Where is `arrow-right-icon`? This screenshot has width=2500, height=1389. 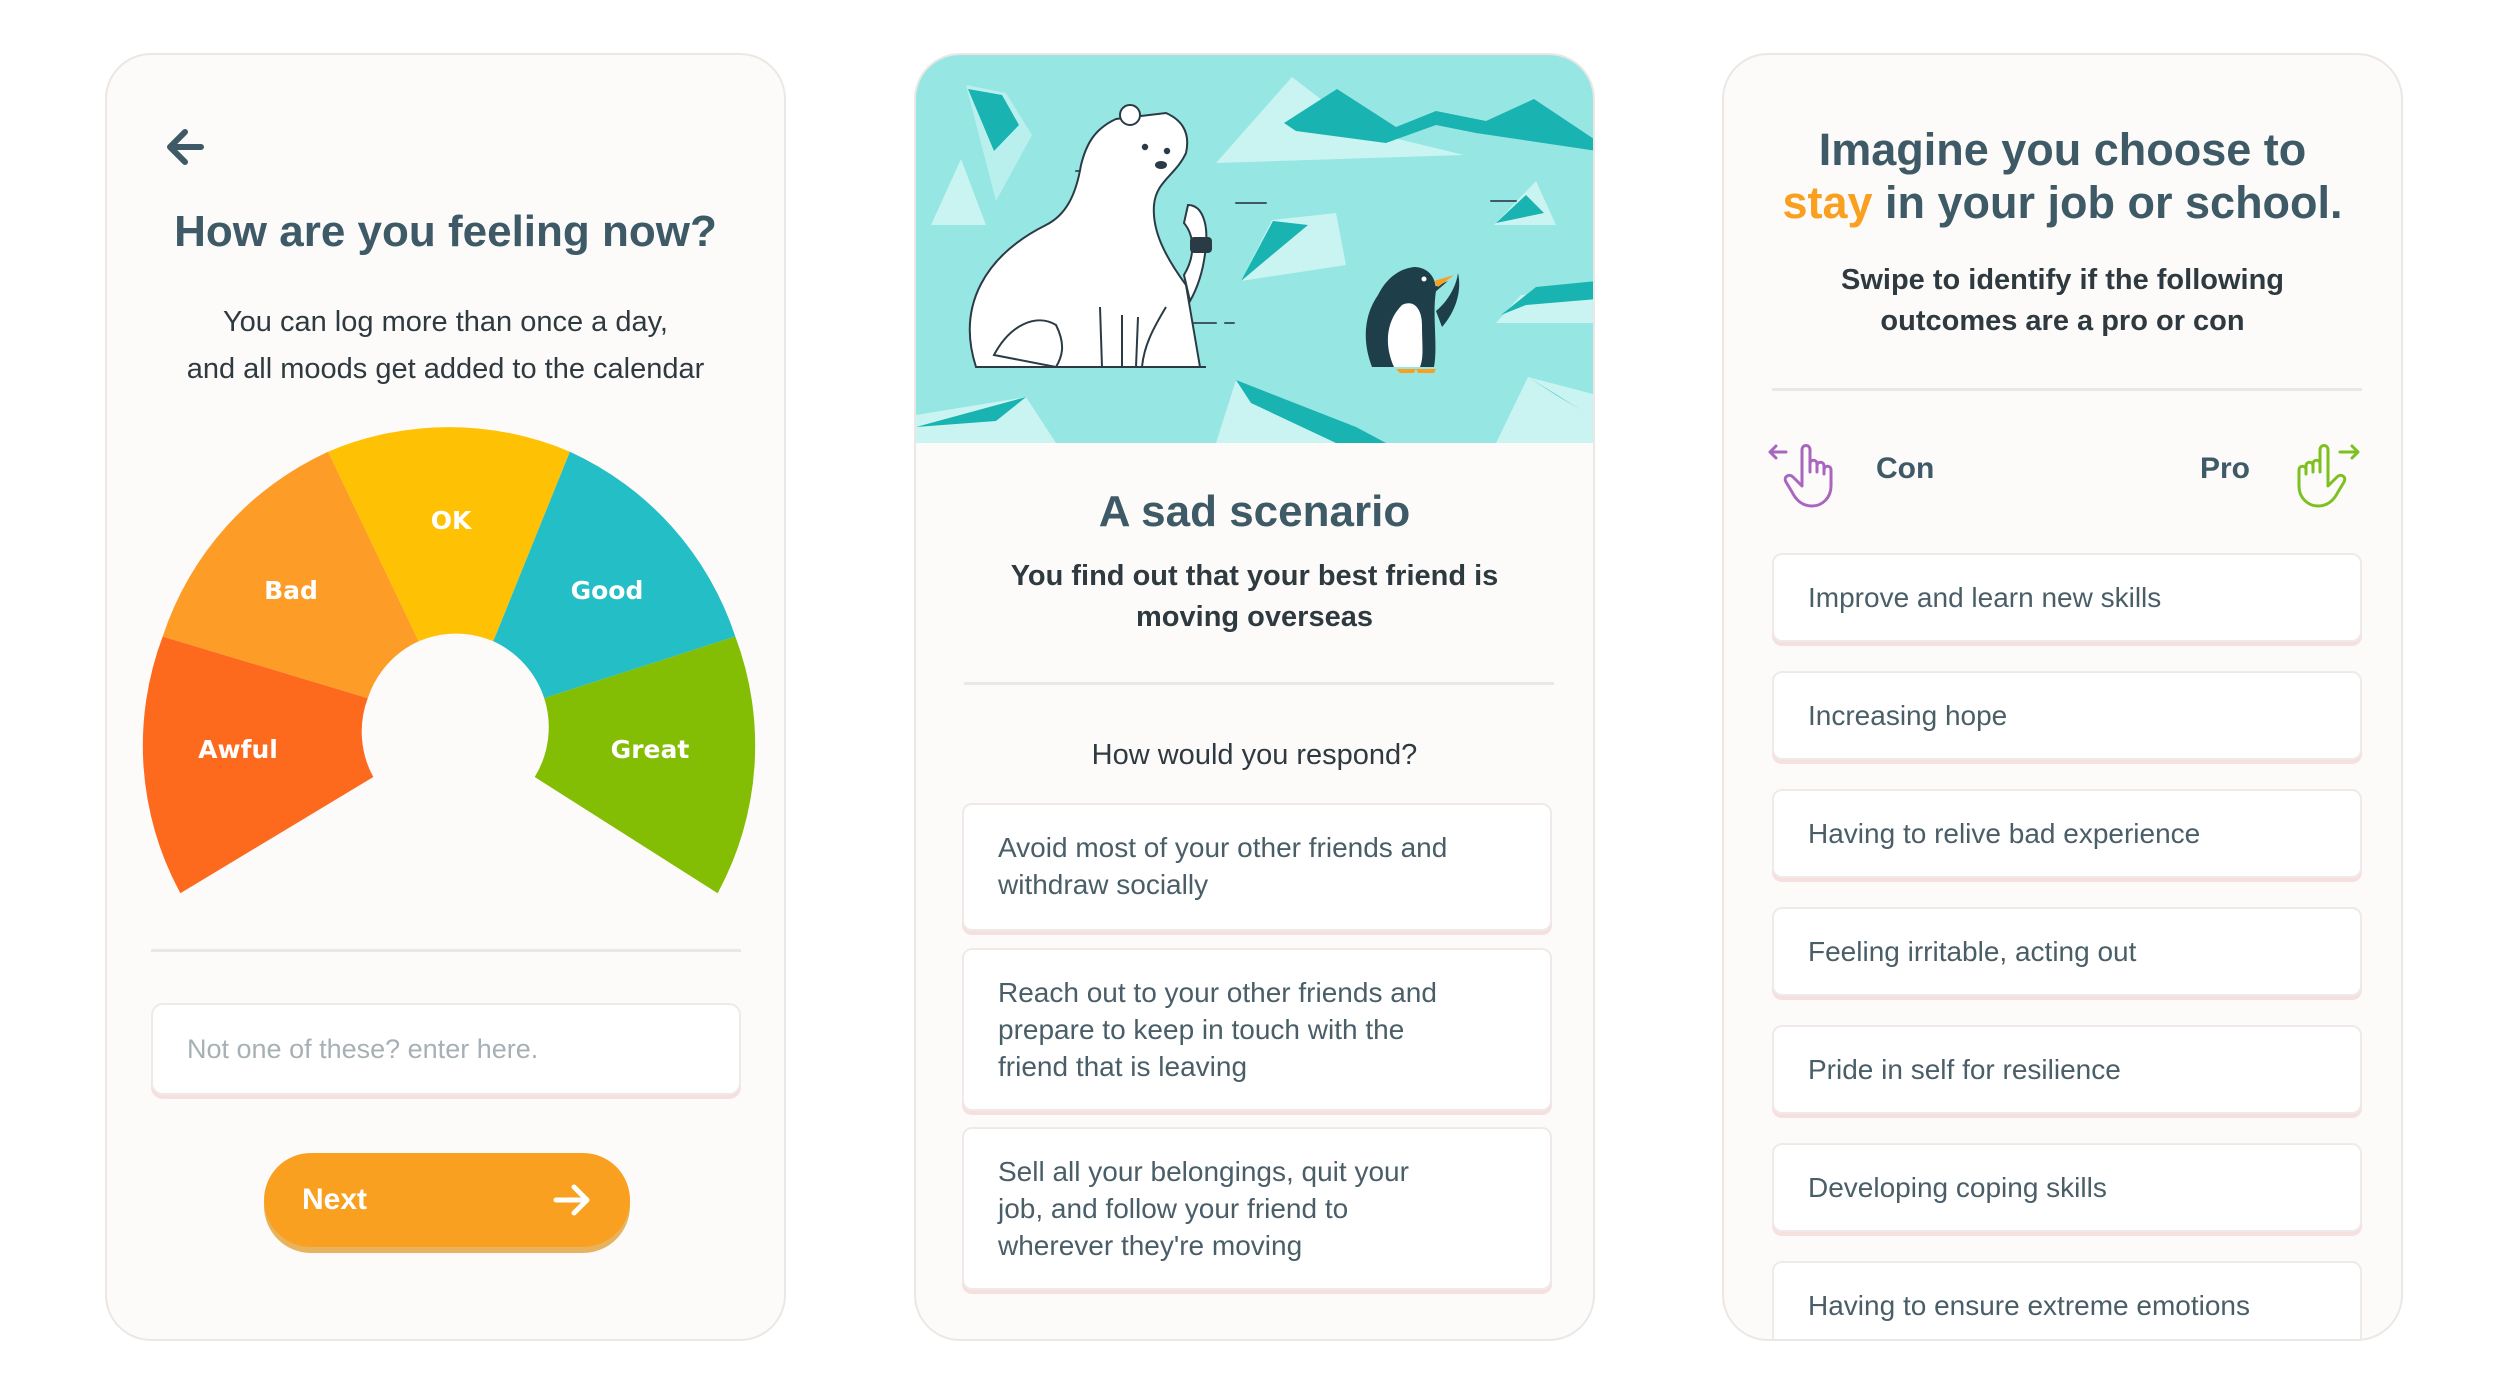
arrow-right-icon is located at coordinates (571, 1200).